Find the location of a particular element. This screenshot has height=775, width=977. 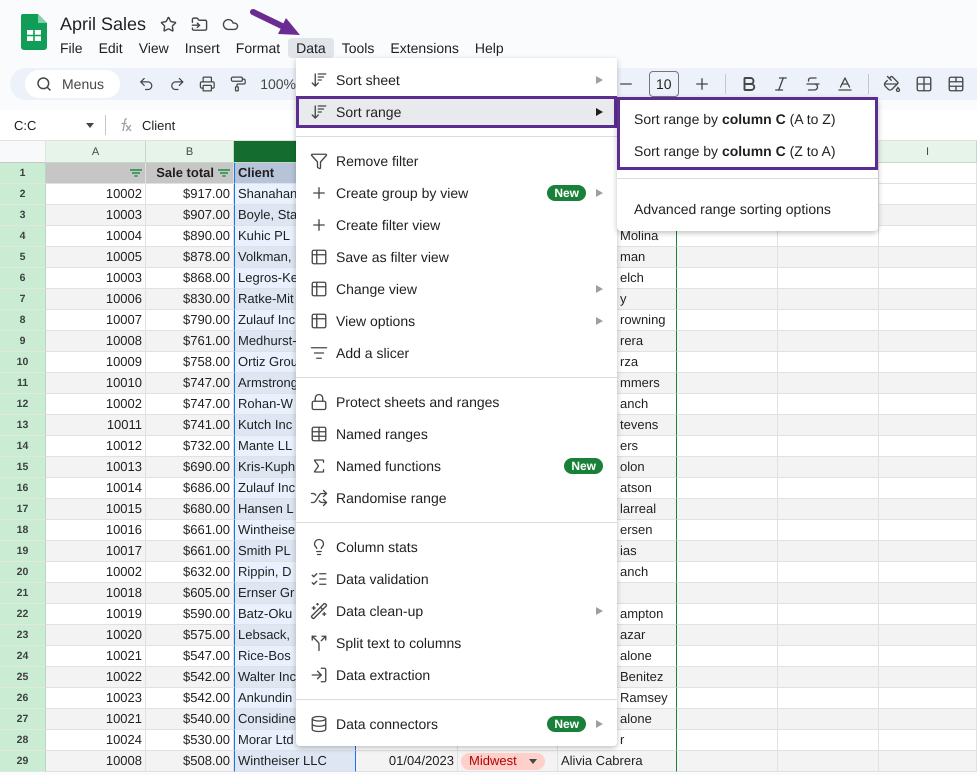

row-header: 18 is located at coordinates (23, 530).